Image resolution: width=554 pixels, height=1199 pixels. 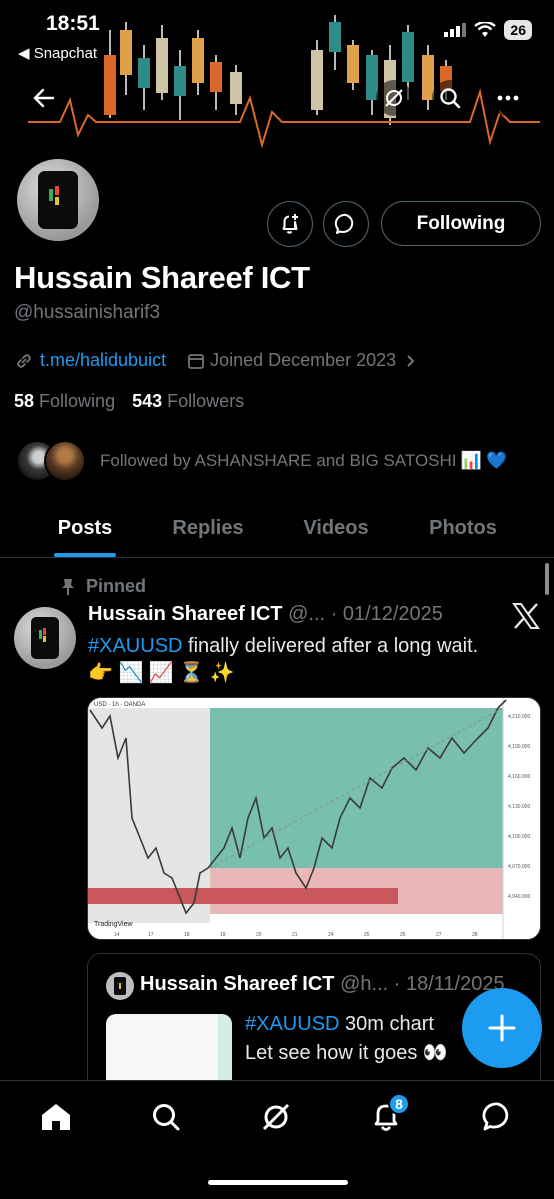 What do you see at coordinates (135, 646) in the screenshot?
I see `post-hashtag: #XAUUSD` at bounding box center [135, 646].